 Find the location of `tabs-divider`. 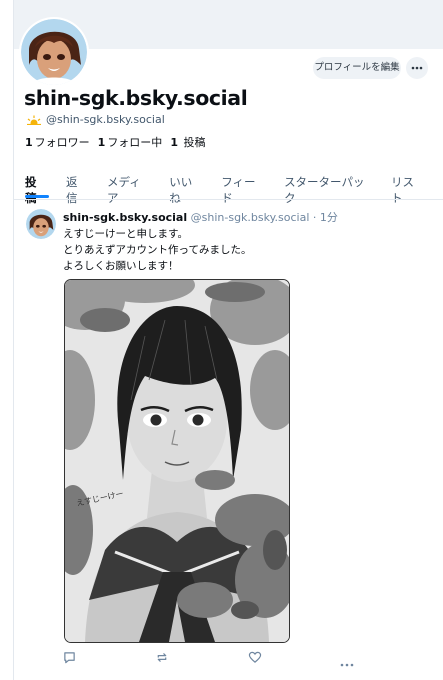

tabs-divider is located at coordinates (228, 199).